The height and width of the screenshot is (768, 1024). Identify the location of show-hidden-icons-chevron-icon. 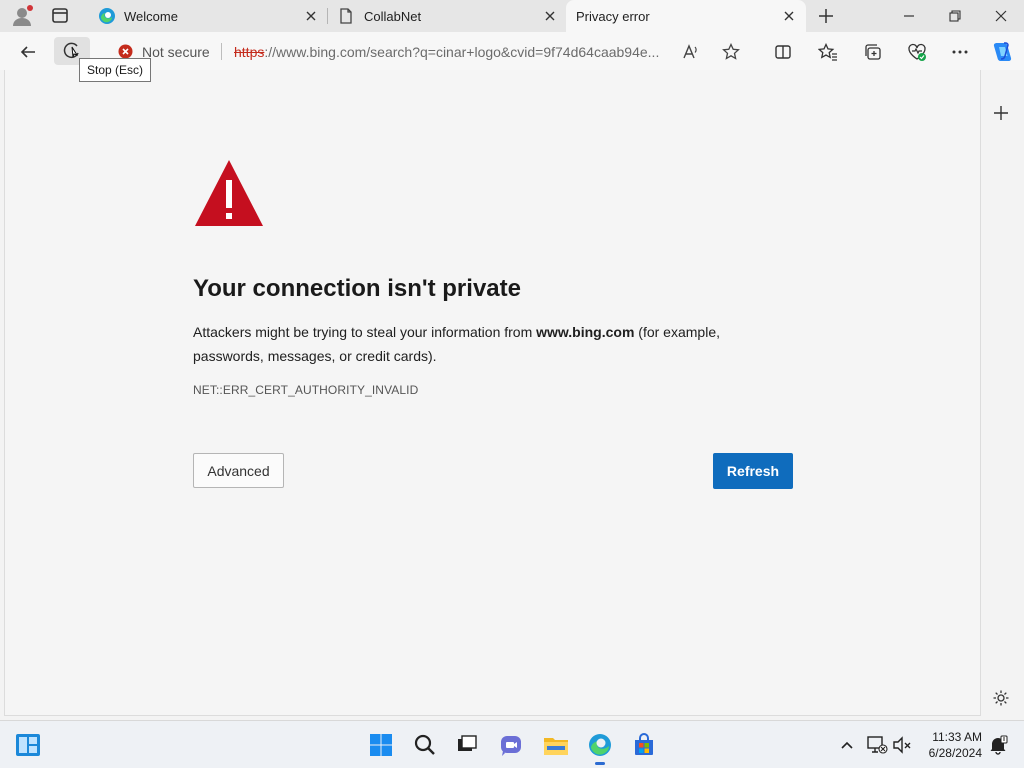
(847, 745).